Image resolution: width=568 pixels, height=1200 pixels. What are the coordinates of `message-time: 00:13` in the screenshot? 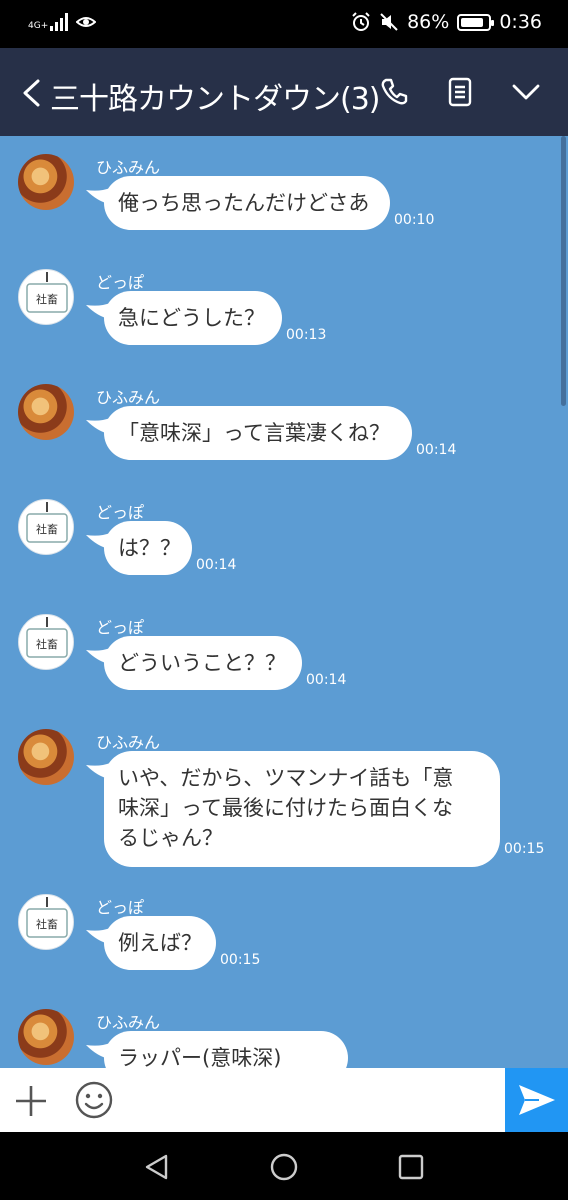 It's located at (306, 335).